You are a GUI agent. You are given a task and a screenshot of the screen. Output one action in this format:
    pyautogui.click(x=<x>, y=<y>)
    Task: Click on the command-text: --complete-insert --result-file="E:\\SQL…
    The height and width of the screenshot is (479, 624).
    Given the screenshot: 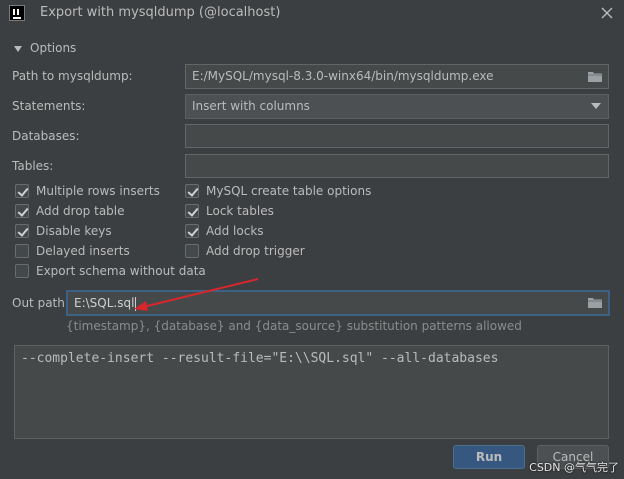 What is the action you would take?
    pyautogui.click(x=260, y=358)
    